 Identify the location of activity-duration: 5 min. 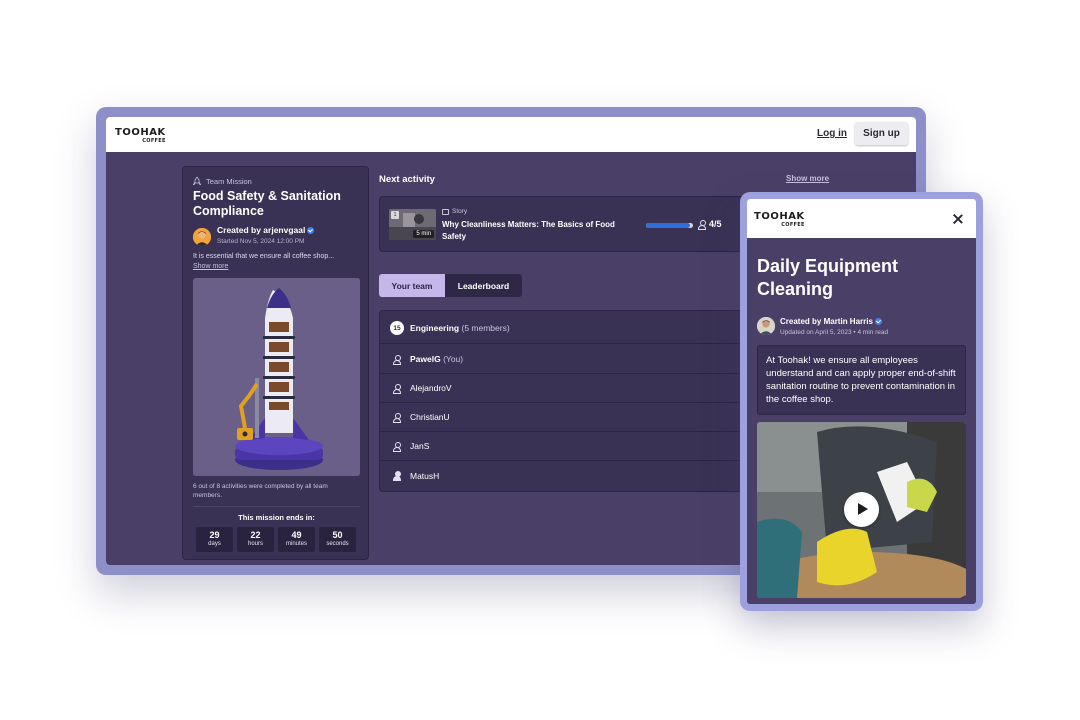
(423, 234).